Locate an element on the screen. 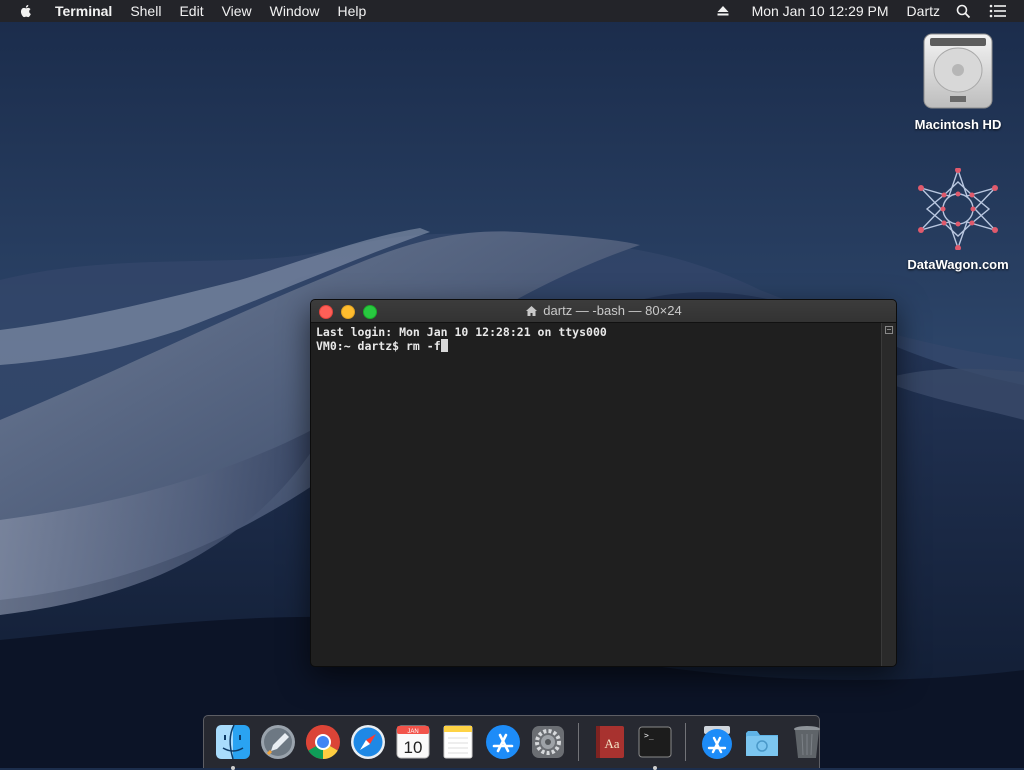 The height and width of the screenshot is (770, 1024). menu-view: View is located at coordinates (237, 11).